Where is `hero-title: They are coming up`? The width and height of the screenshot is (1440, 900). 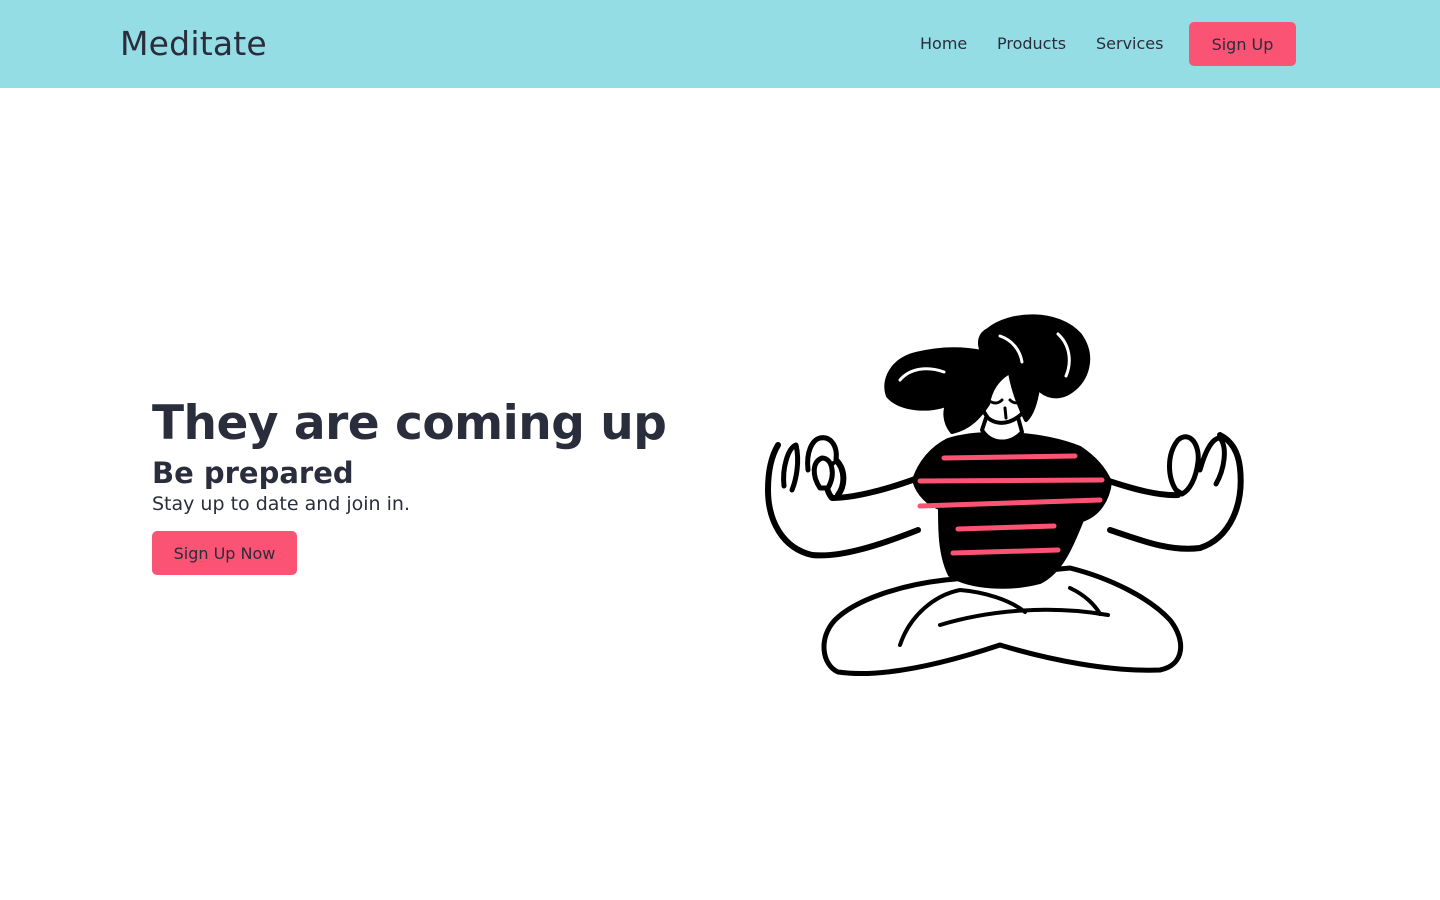 hero-title: They are coming up is located at coordinates (409, 423).